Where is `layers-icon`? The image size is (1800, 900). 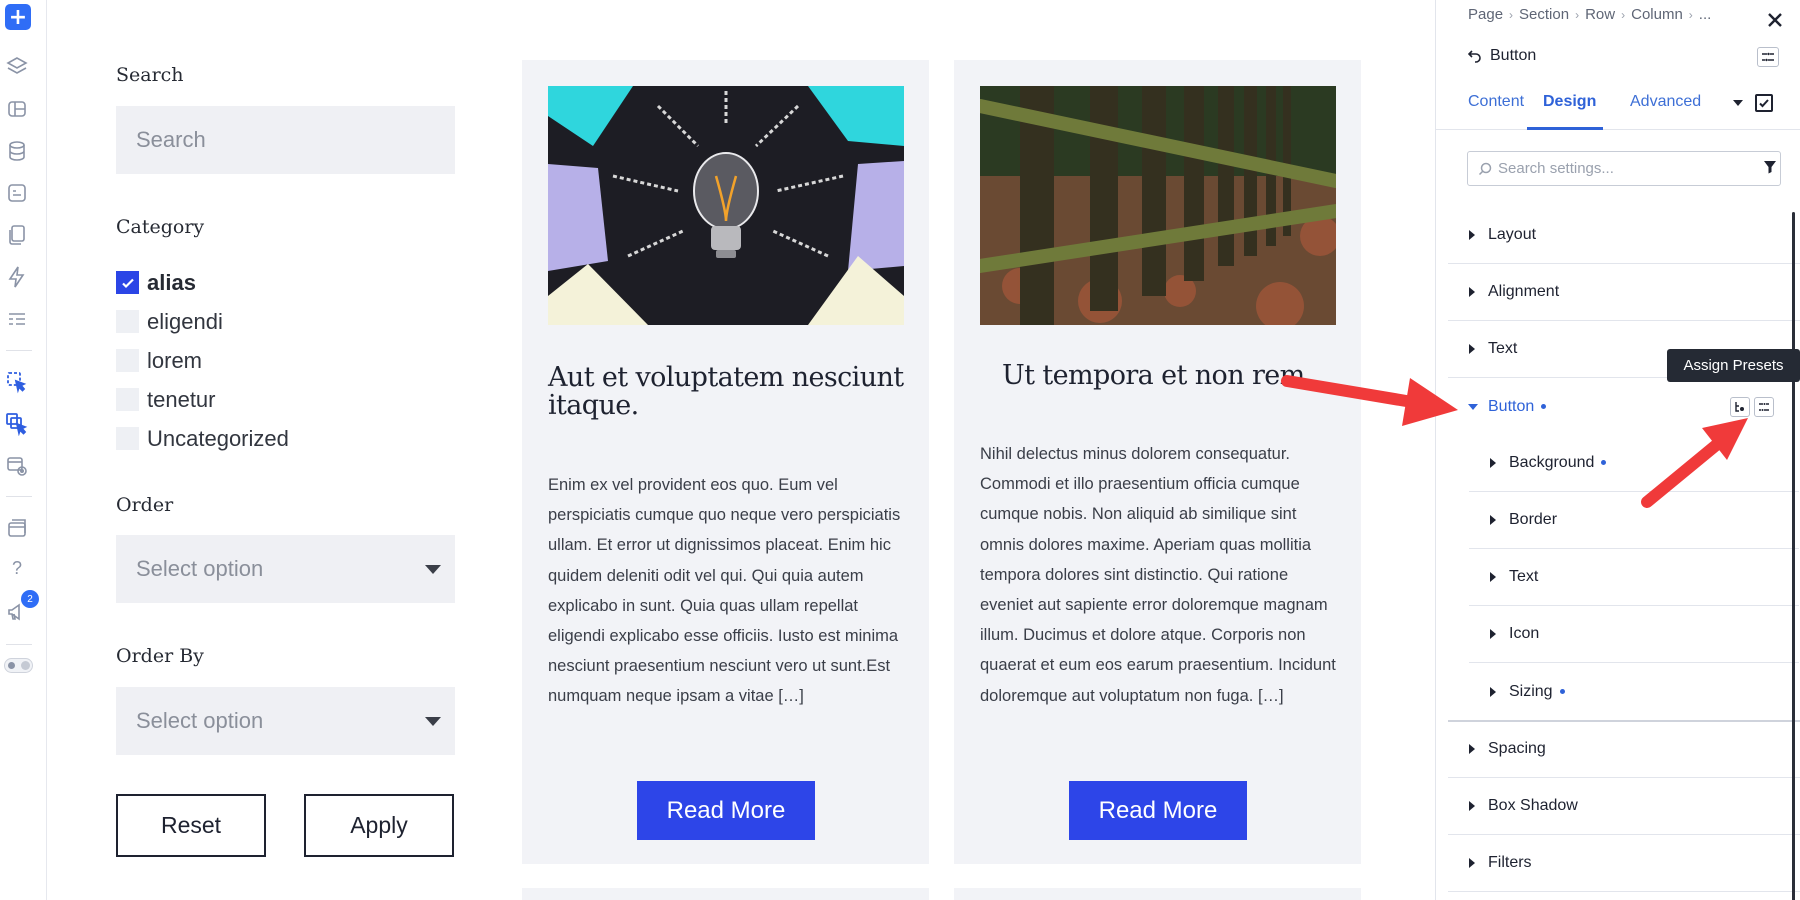 layers-icon is located at coordinates (17, 67).